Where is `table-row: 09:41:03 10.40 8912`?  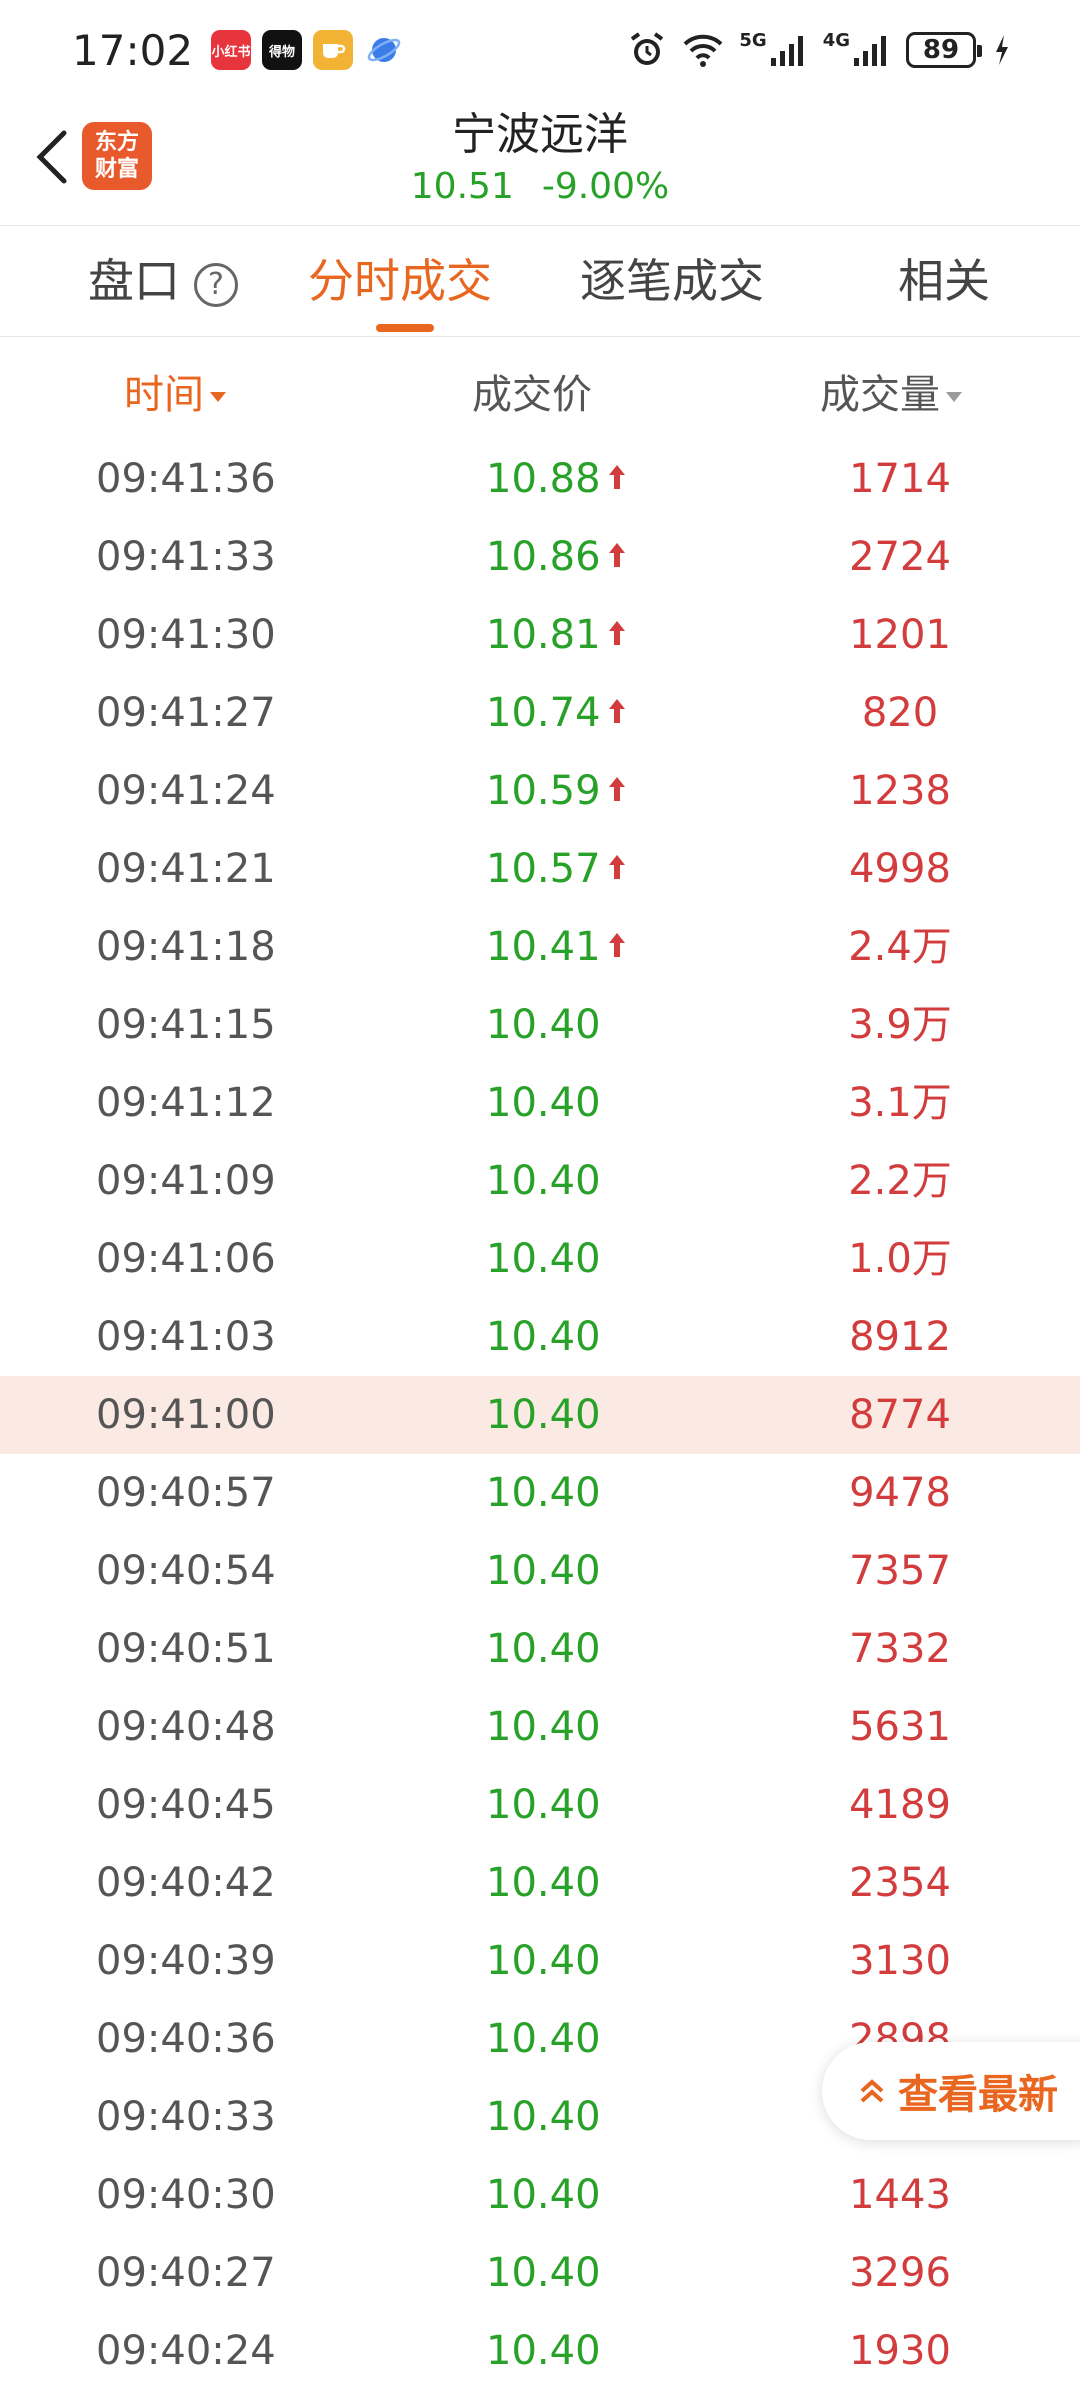
table-row: 09:41:03 10.40 8912 is located at coordinates (540, 1337).